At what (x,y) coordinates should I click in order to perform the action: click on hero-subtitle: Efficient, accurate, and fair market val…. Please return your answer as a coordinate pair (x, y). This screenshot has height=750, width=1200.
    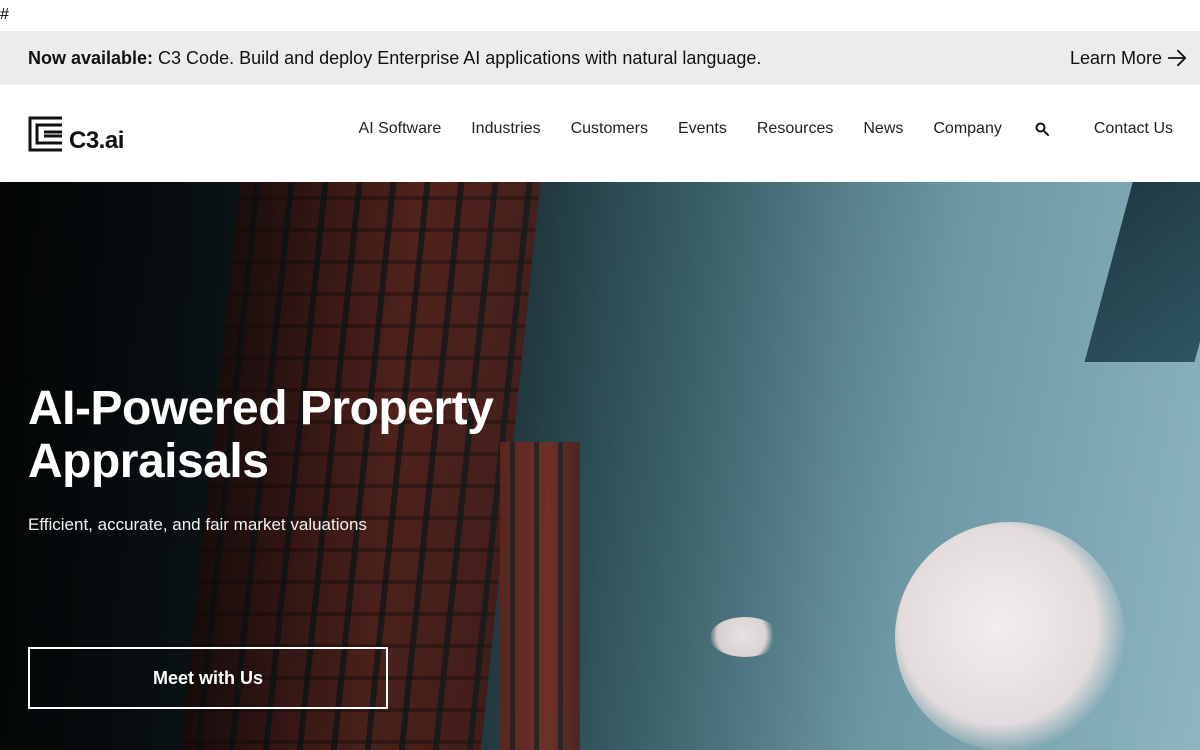
    Looking at the image, I should click on (197, 524).